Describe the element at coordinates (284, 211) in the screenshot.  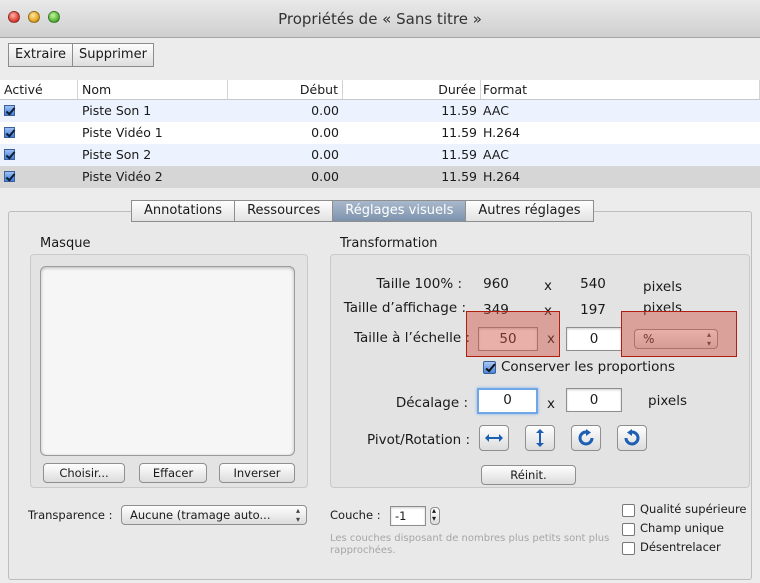
I see `tab-resources: Ressources` at that location.